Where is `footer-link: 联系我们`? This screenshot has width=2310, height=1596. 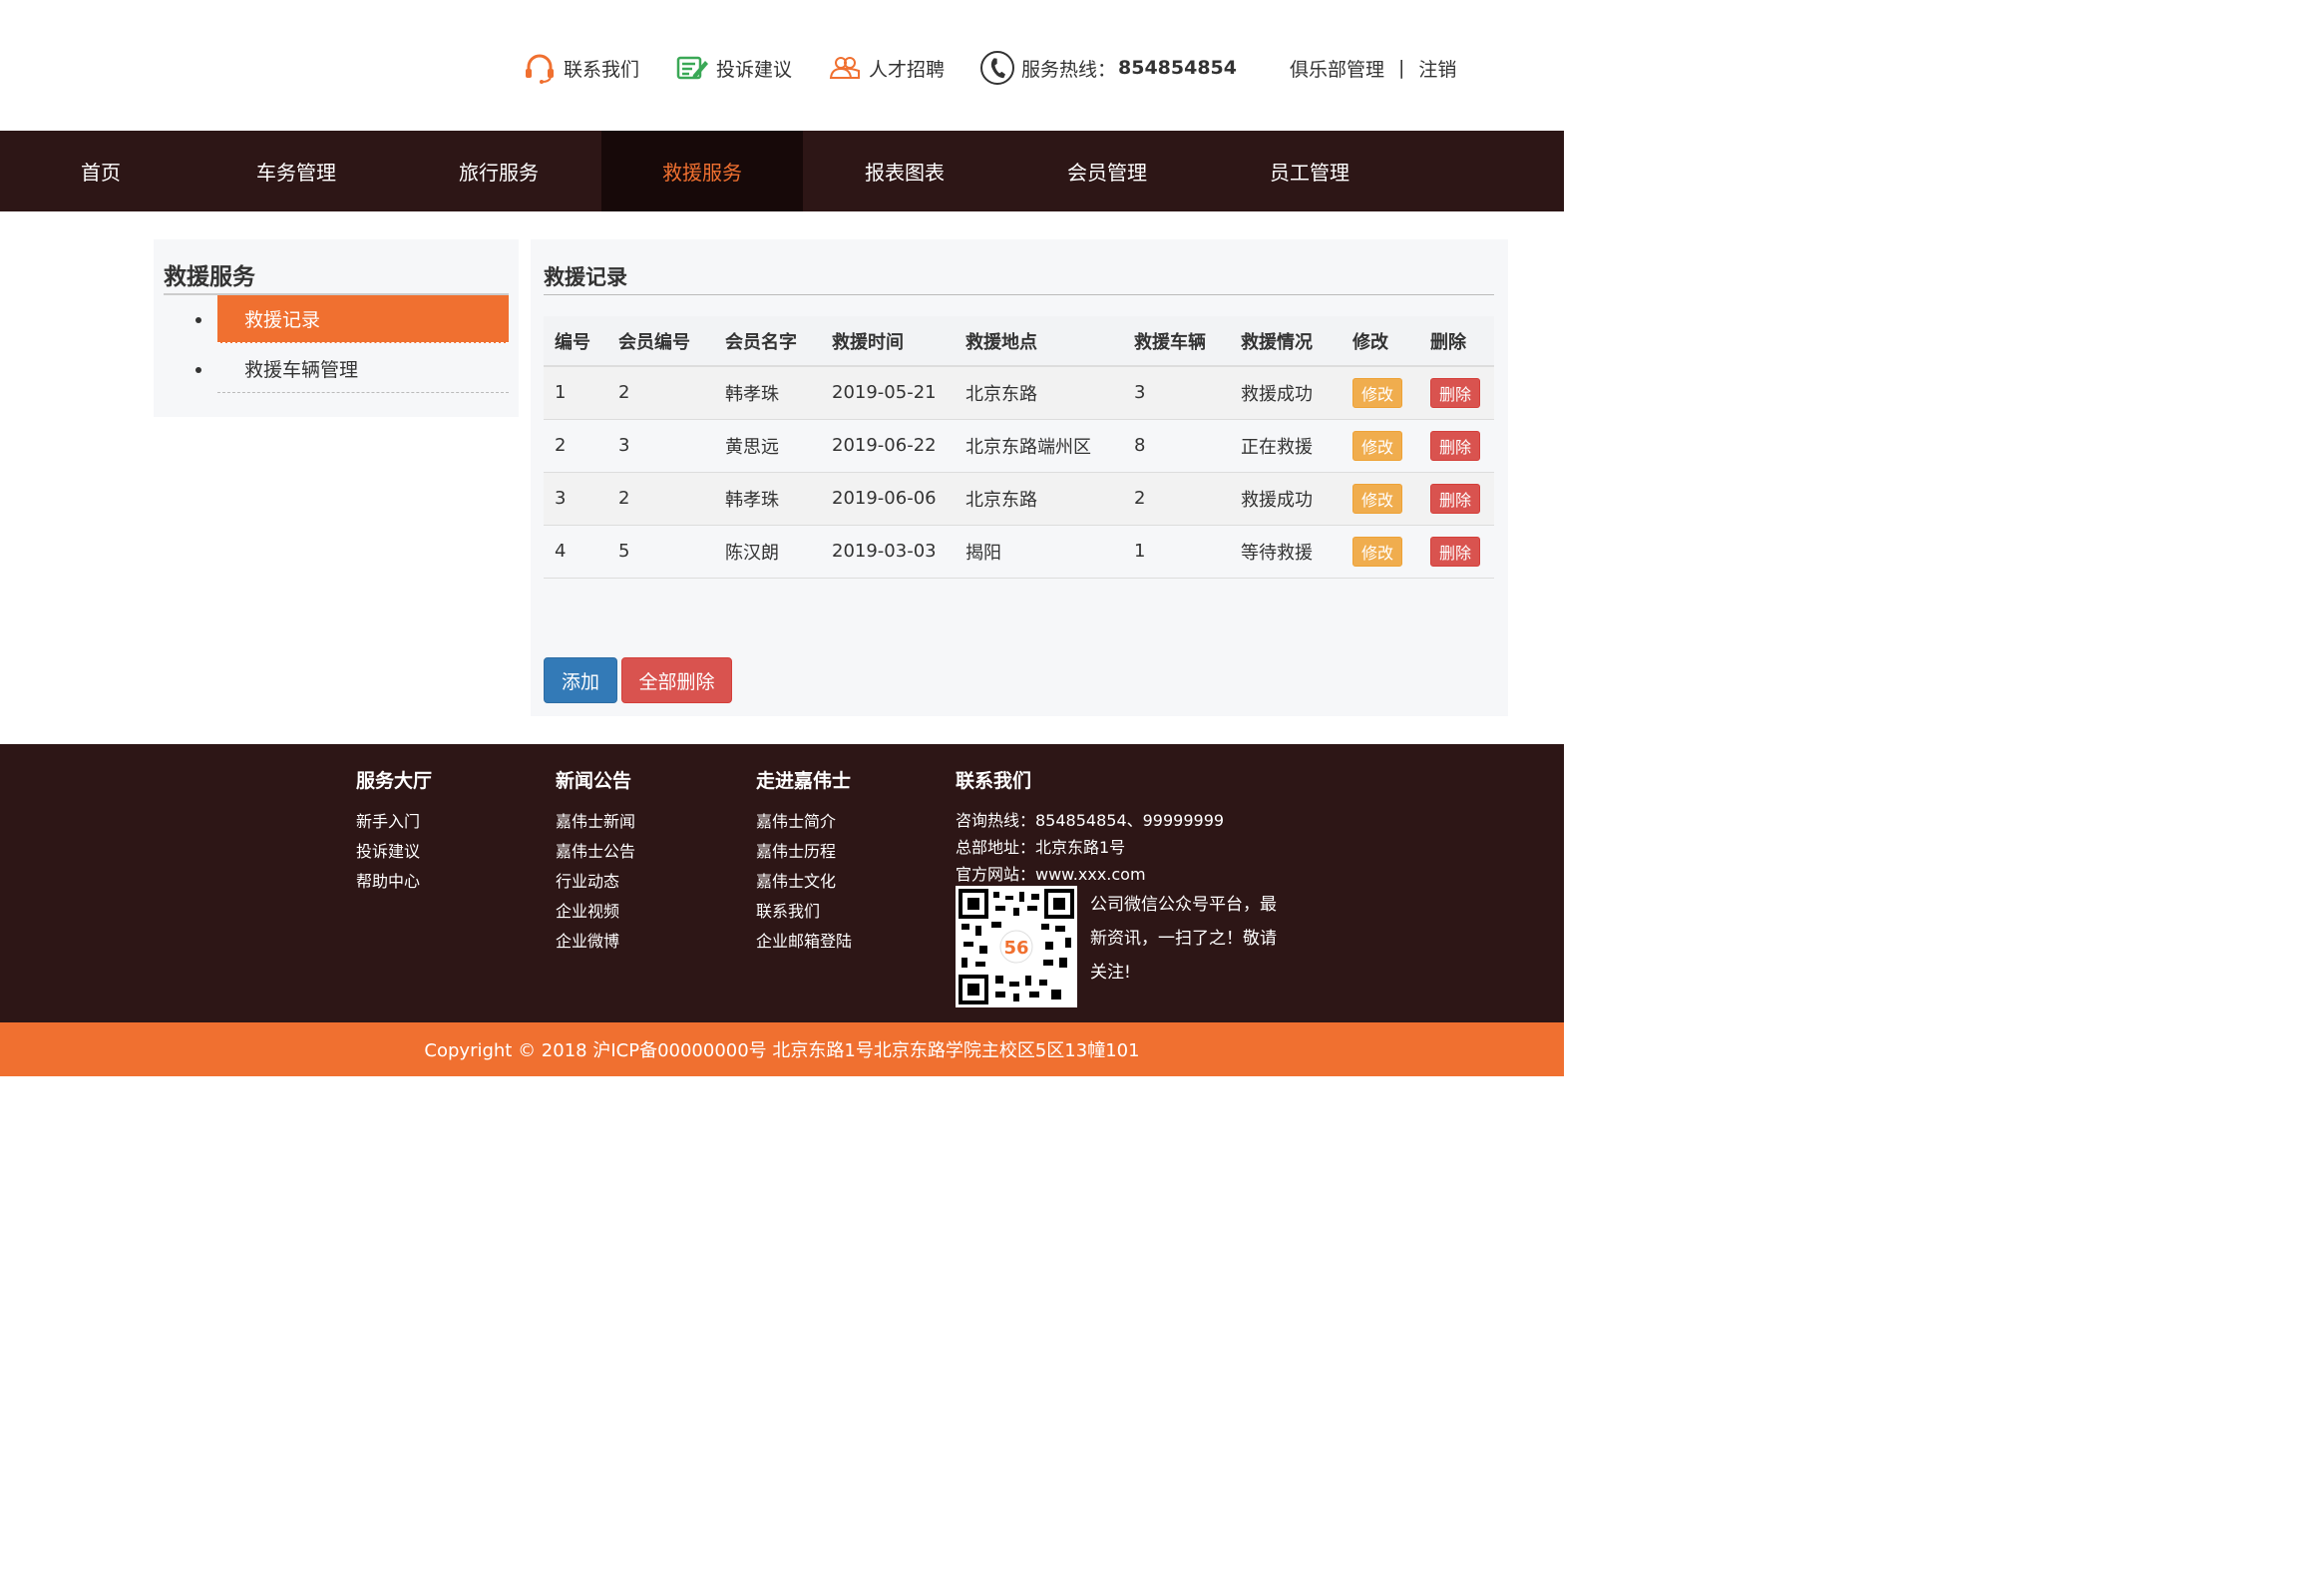 footer-link: 联系我们 is located at coordinates (804, 912).